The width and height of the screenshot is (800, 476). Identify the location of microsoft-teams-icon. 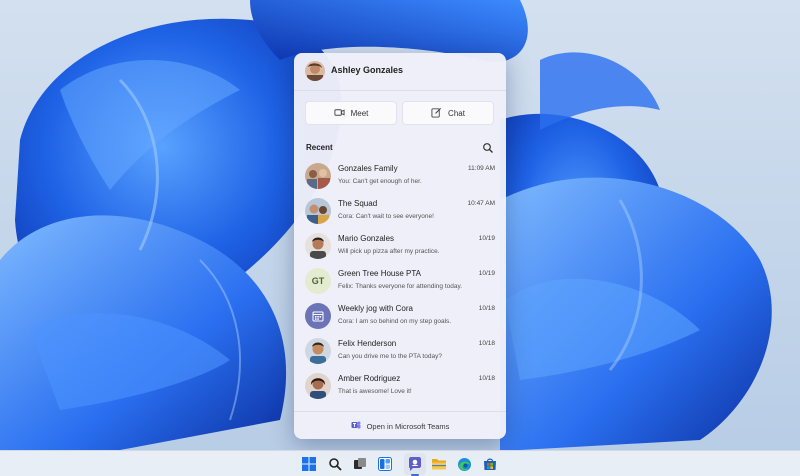
(356, 426).